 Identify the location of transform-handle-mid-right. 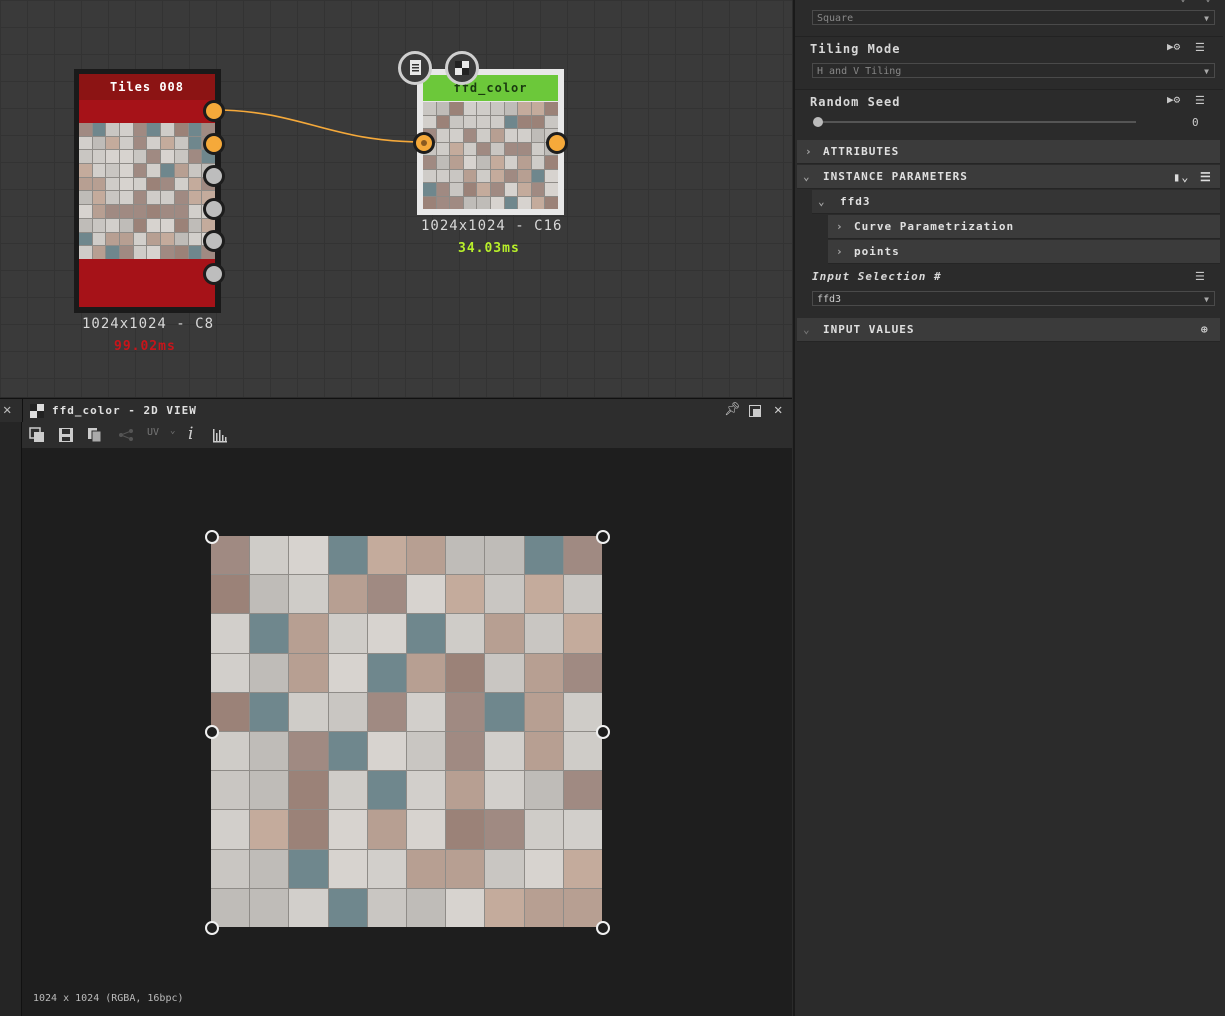
(603, 732).